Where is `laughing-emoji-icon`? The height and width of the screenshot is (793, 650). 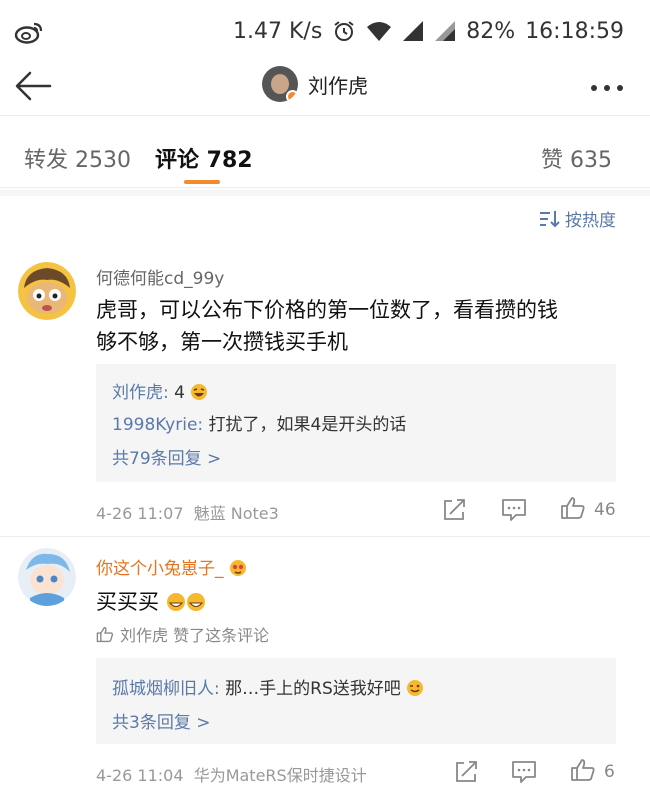
laughing-emoji-icon is located at coordinates (199, 392).